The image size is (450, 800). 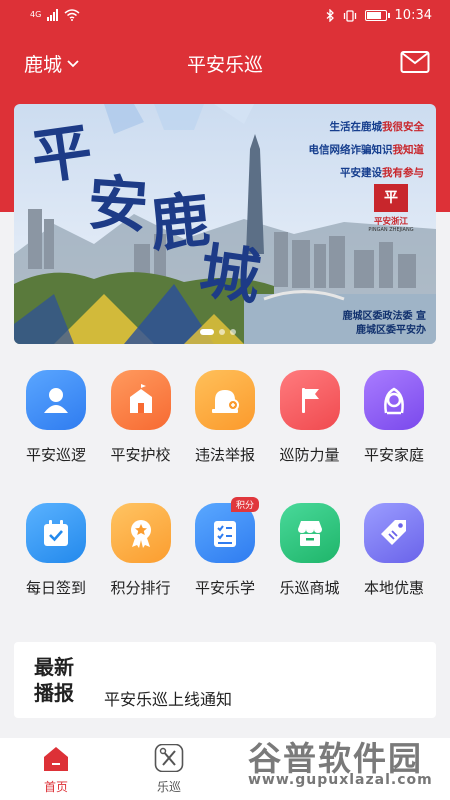 What do you see at coordinates (310, 417) in the screenshot?
I see `feature-patrol-force: 巡防力量` at bounding box center [310, 417].